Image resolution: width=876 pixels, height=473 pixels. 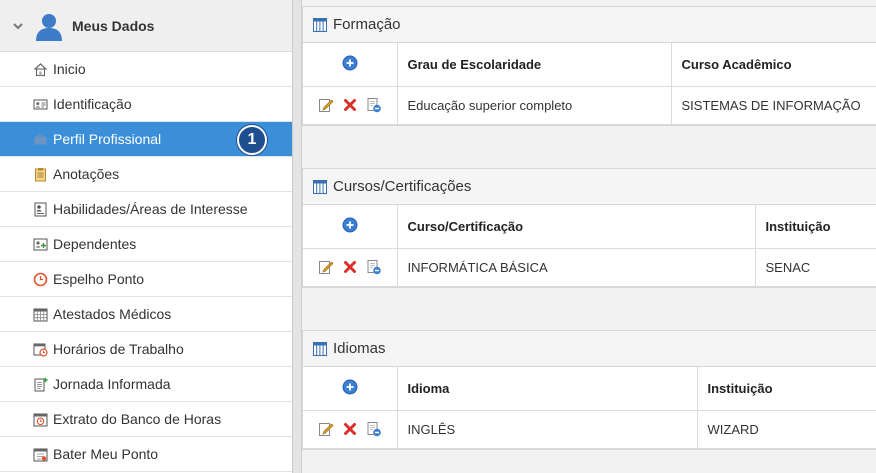 What do you see at coordinates (40, 139) in the screenshot?
I see `briefcase-icon` at bounding box center [40, 139].